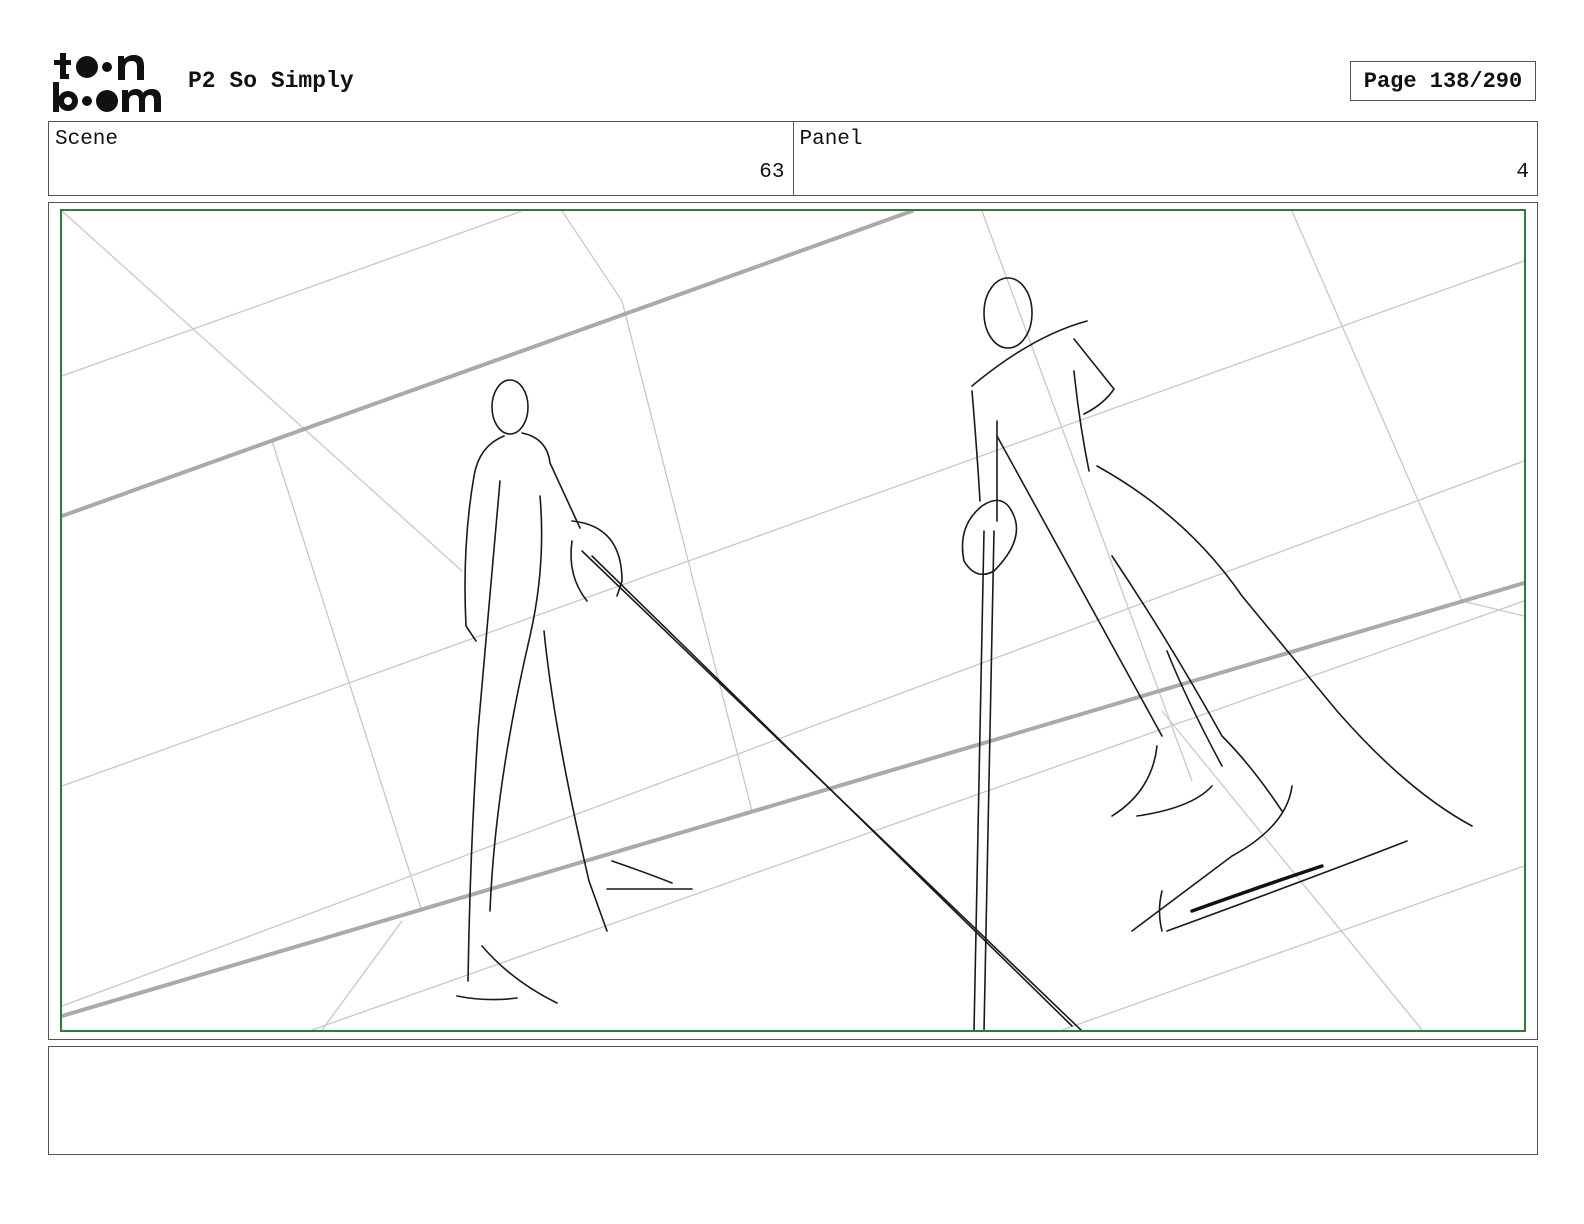  I want to click on panel-label: Panel, so click(831, 139).